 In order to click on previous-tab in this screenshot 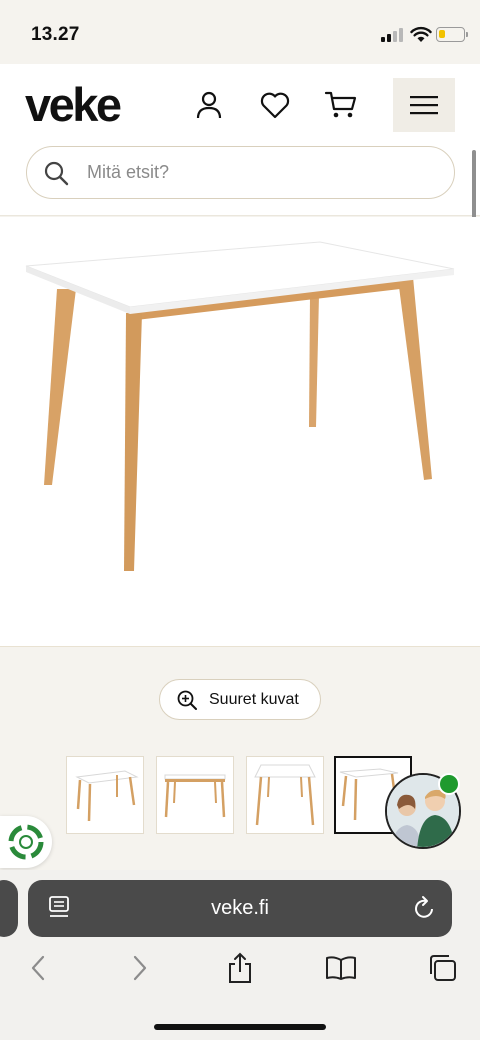, I will do `click(9, 908)`.